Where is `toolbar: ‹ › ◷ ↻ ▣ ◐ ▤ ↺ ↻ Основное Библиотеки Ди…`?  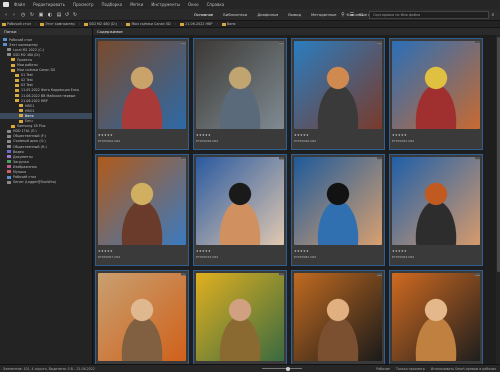
toolbar: ‹ › ◷ ↻ ▣ ◐ ▤ ↺ ↻ Основное Библиотеки Ди… is located at coordinates (250, 15).